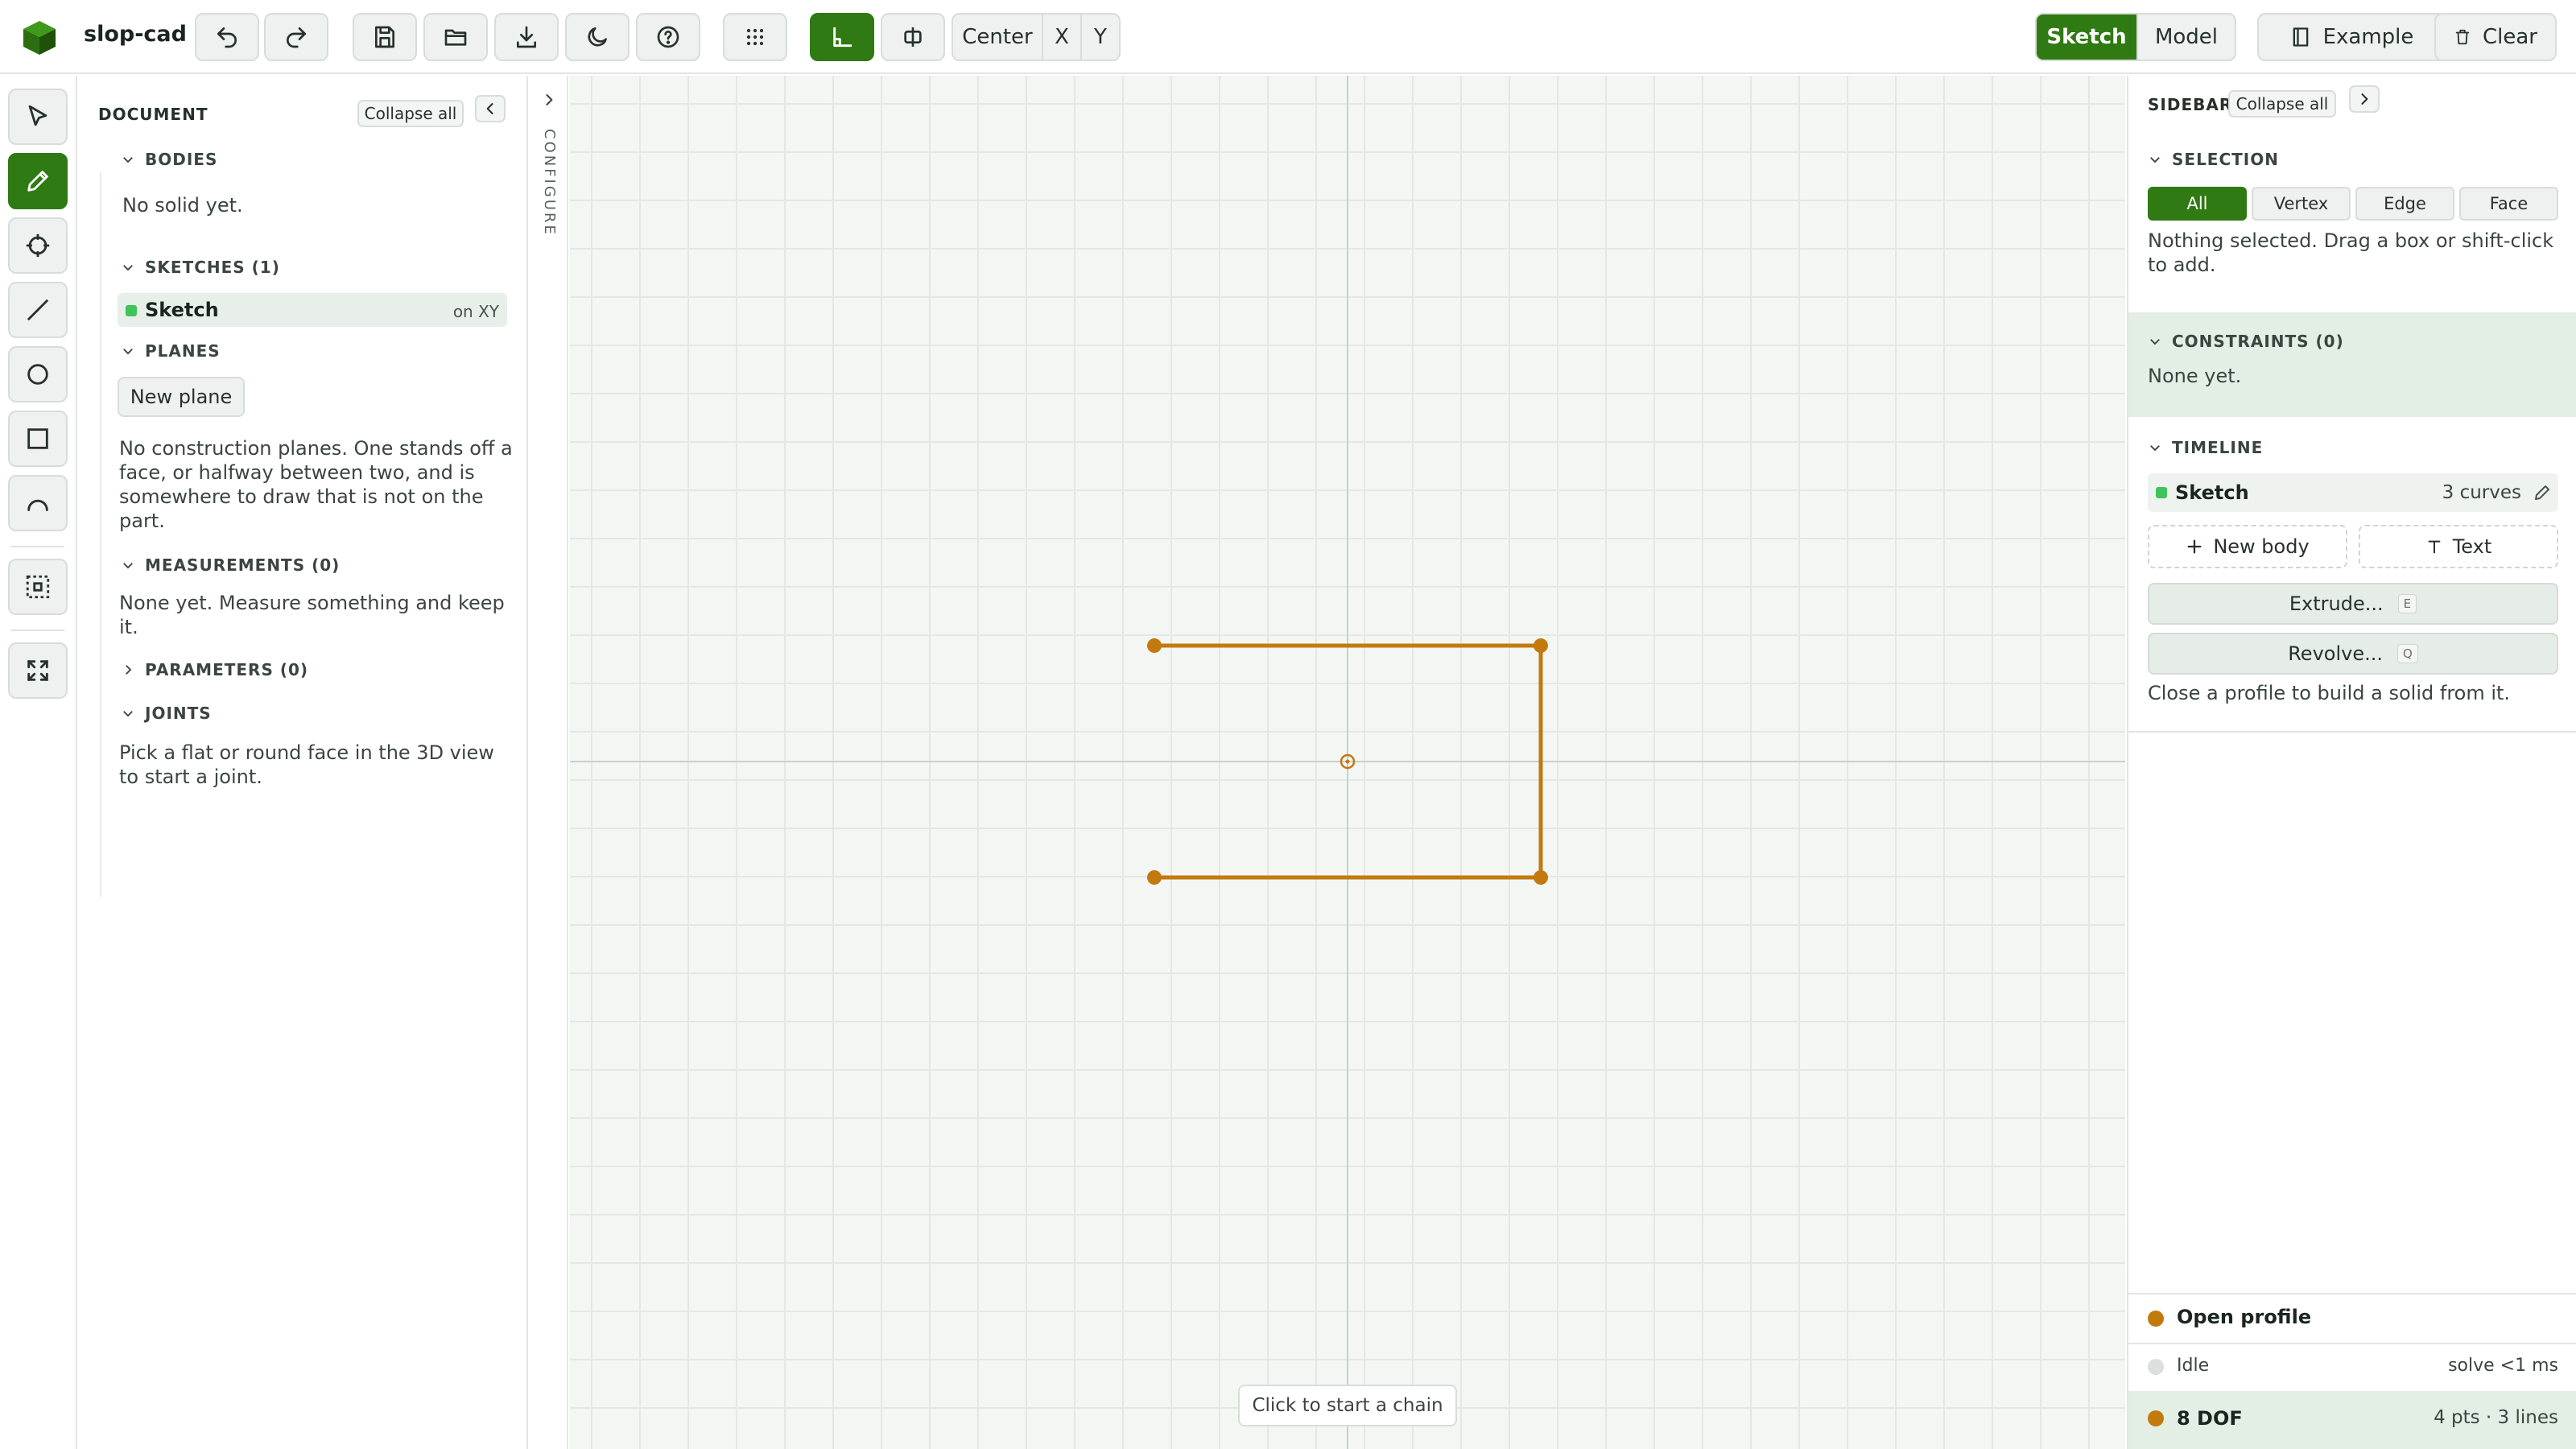 This screenshot has width=2576, height=1449. Describe the element at coordinates (227, 669) in the screenshot. I see `parameters-section-title: PARAMETERS (0)` at that location.